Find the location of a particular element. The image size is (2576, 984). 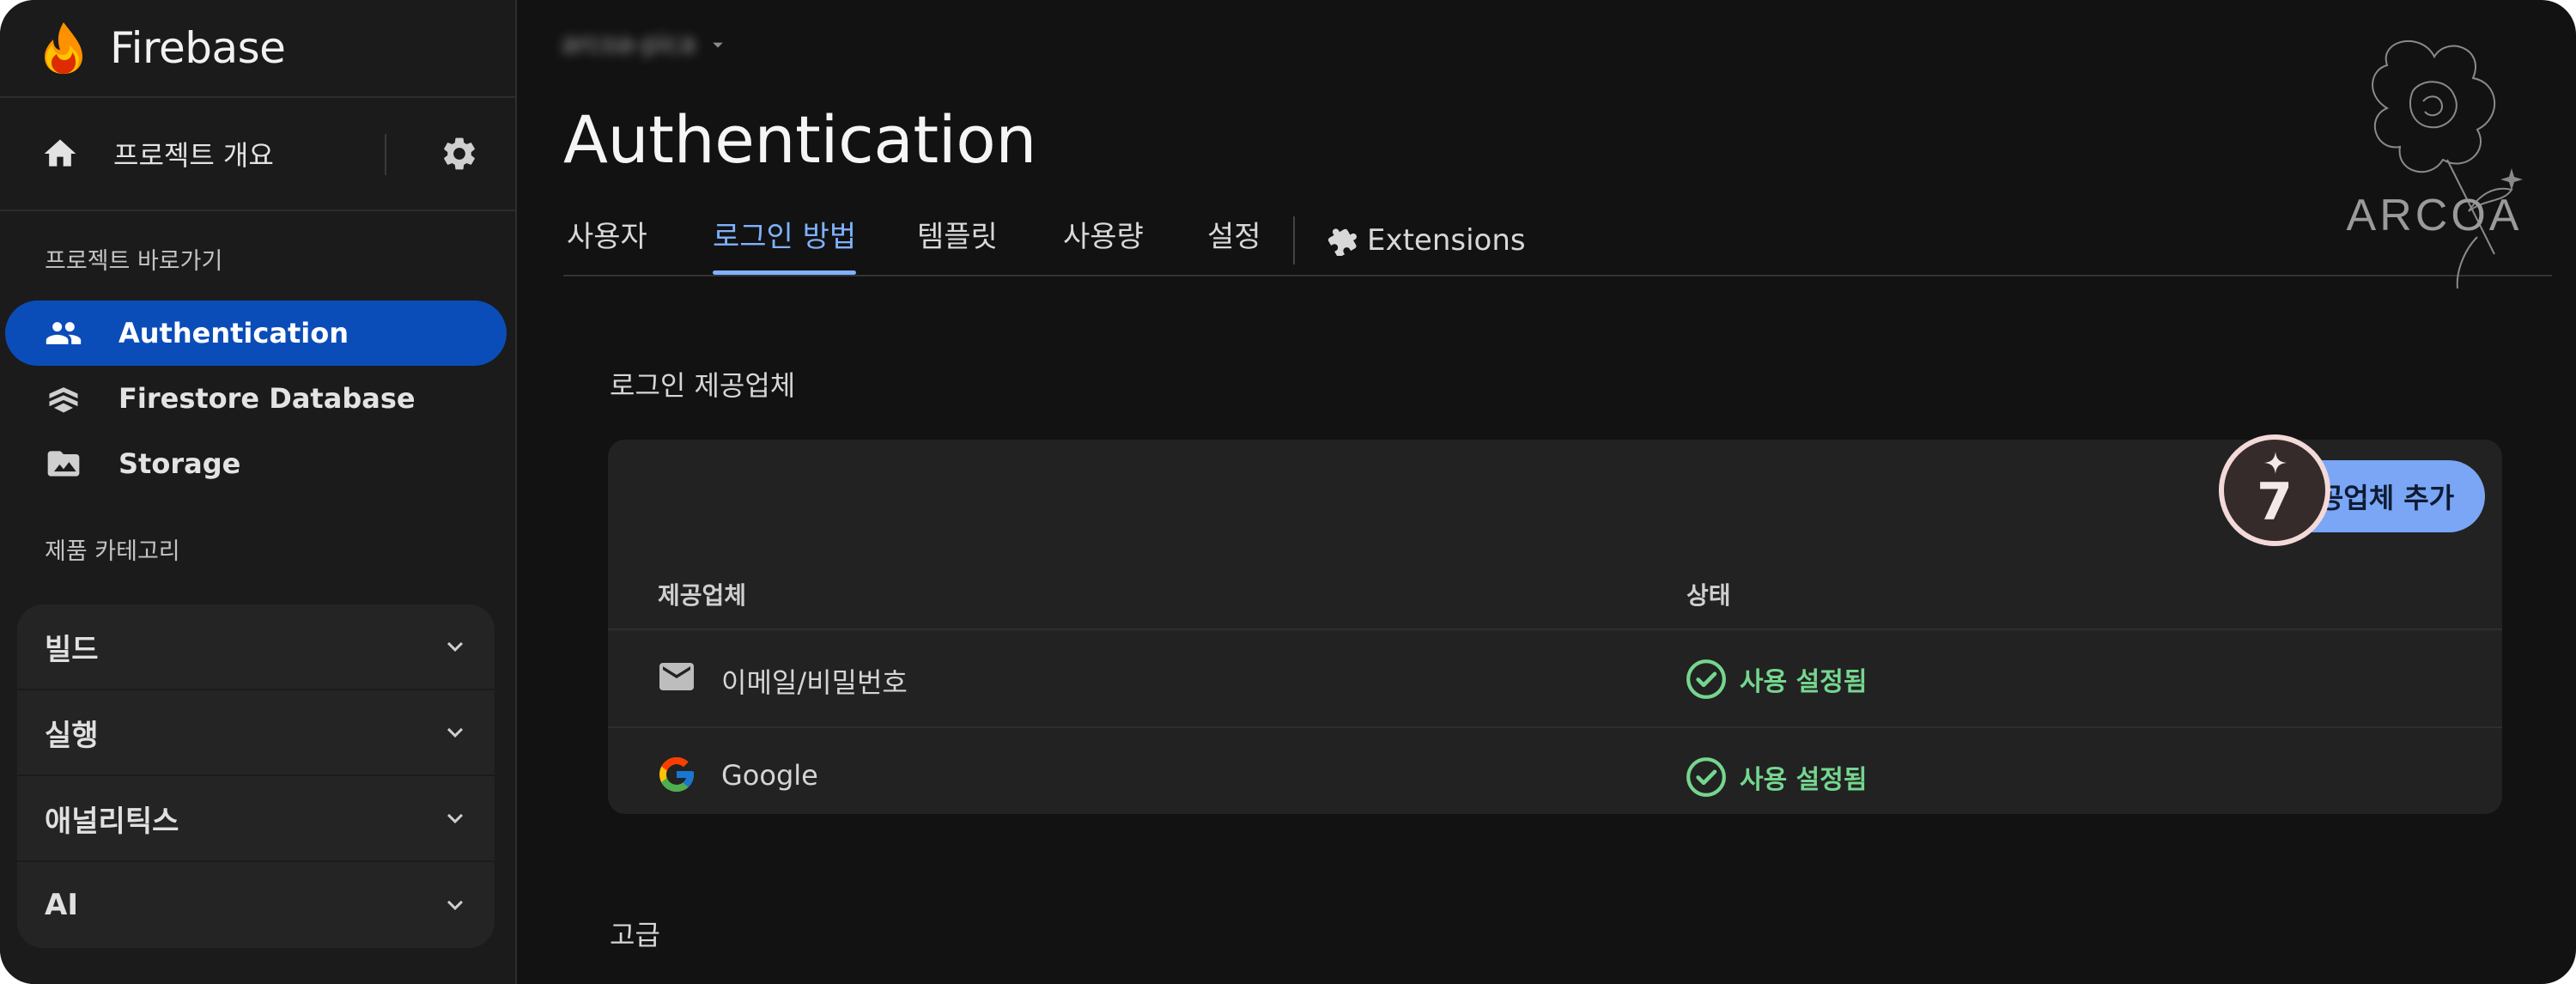

table-row: 이메일/비밀번호 사용 설정됨 is located at coordinates (1555, 679).